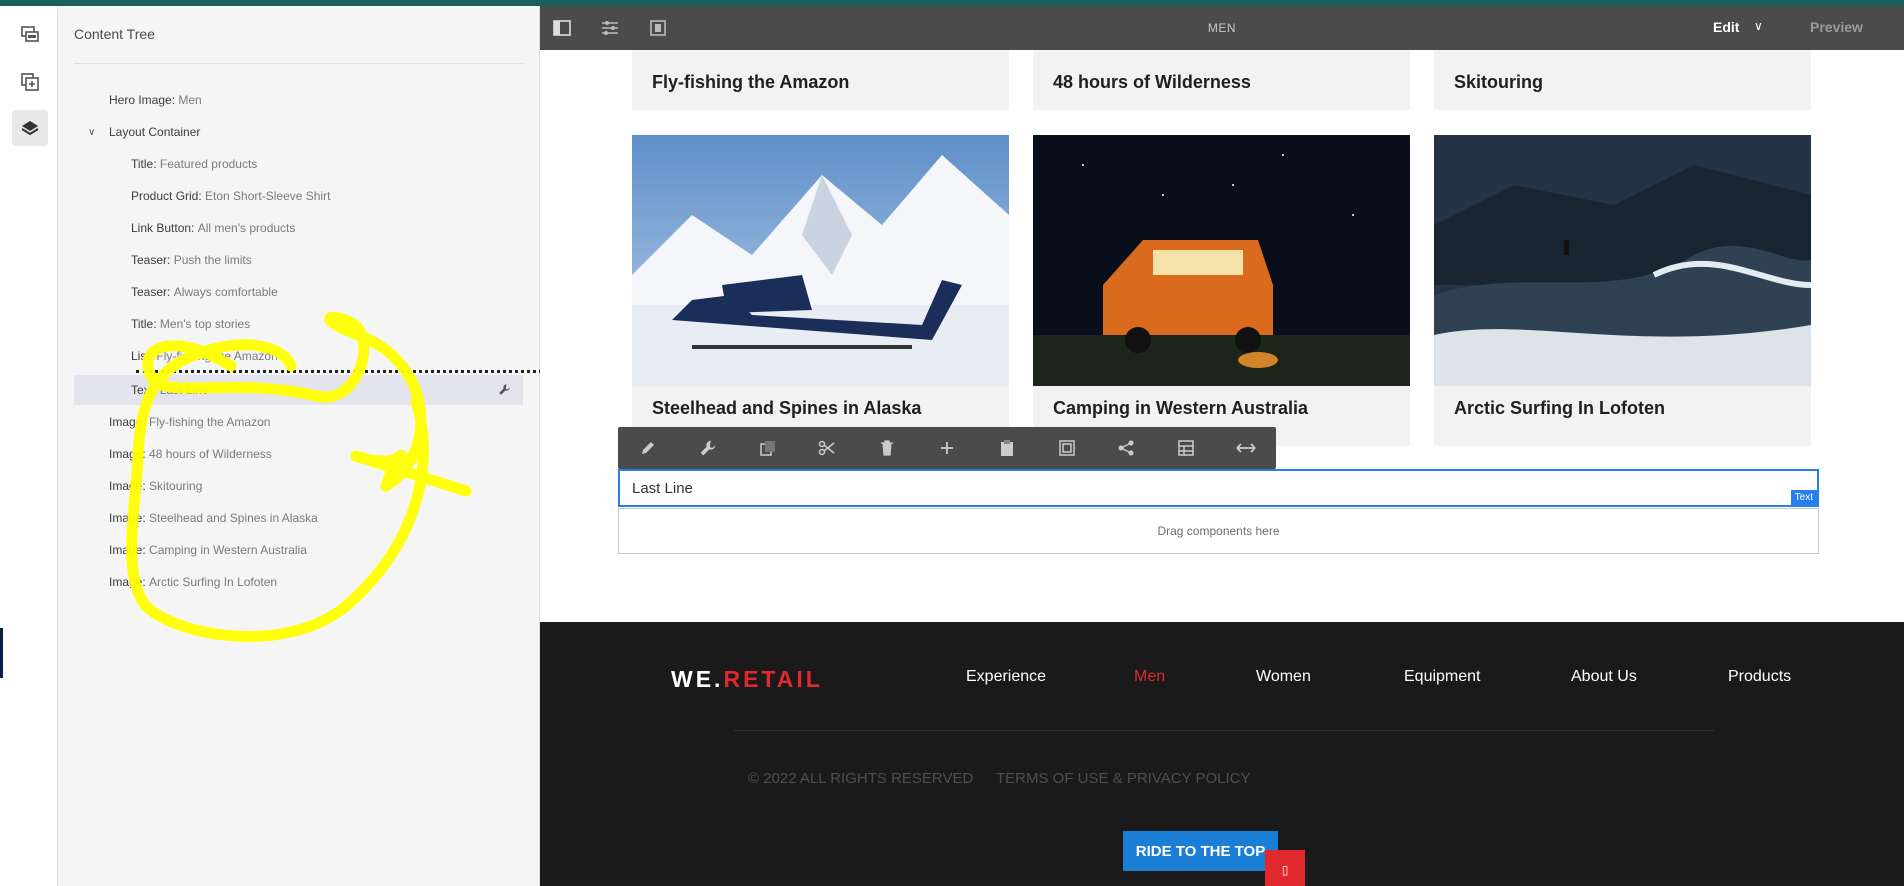  What do you see at coordinates (1067, 448) in the screenshot?
I see `group-icon` at bounding box center [1067, 448].